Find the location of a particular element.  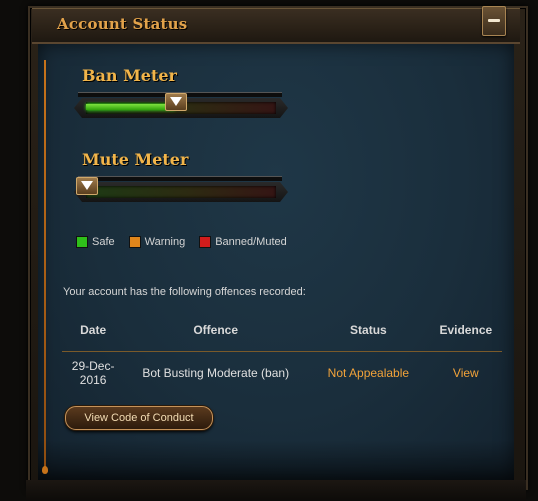

legend-item-safe: Safe is located at coordinates (95, 242).